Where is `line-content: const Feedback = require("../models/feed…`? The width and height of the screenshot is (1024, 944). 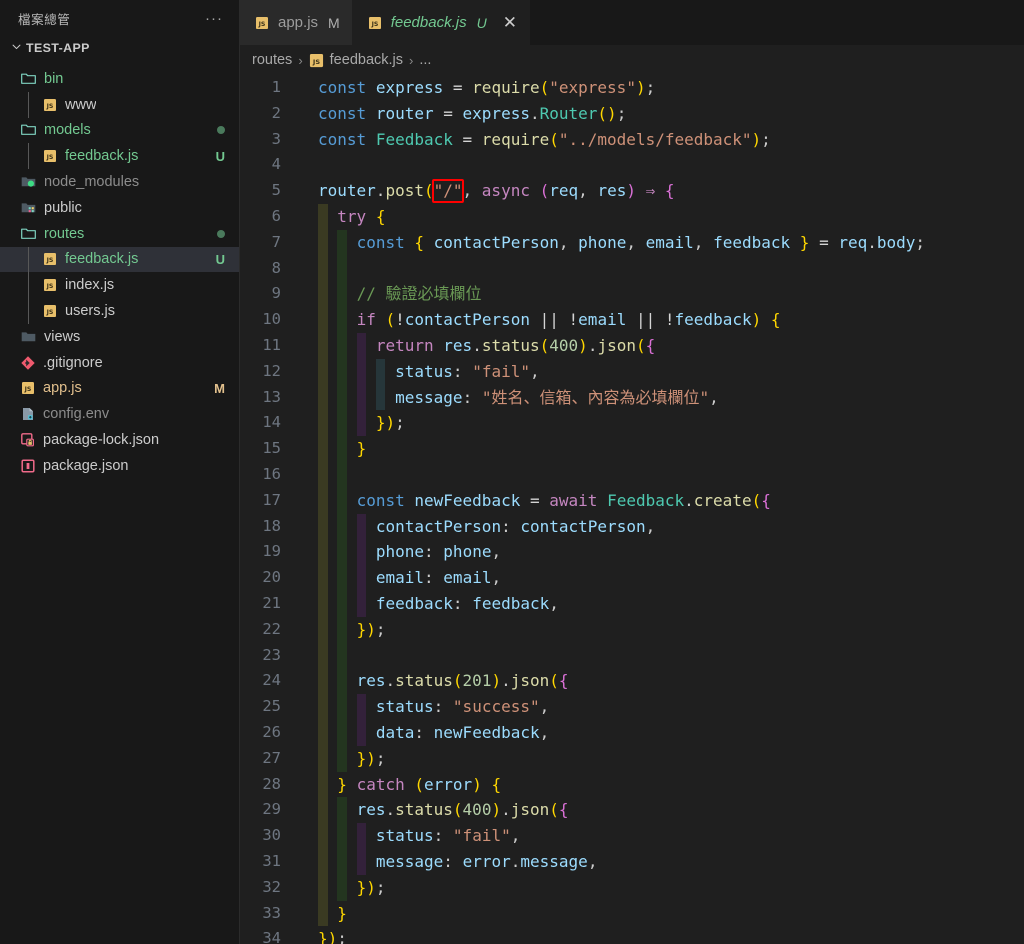 line-content: const Feedback = require("../models/feed… is located at coordinates (544, 139).